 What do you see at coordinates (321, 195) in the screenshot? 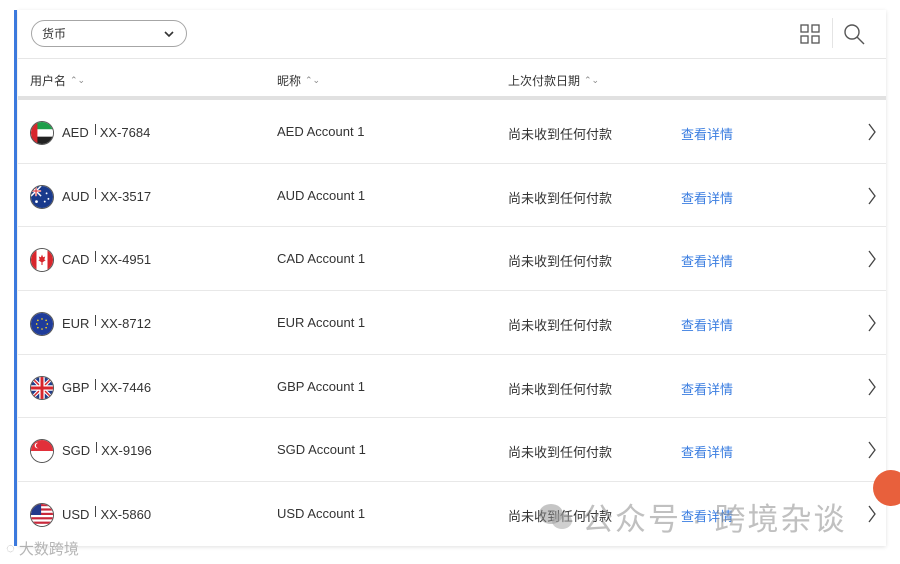
I see `nickname-cell: AUD Account 1` at bounding box center [321, 195].